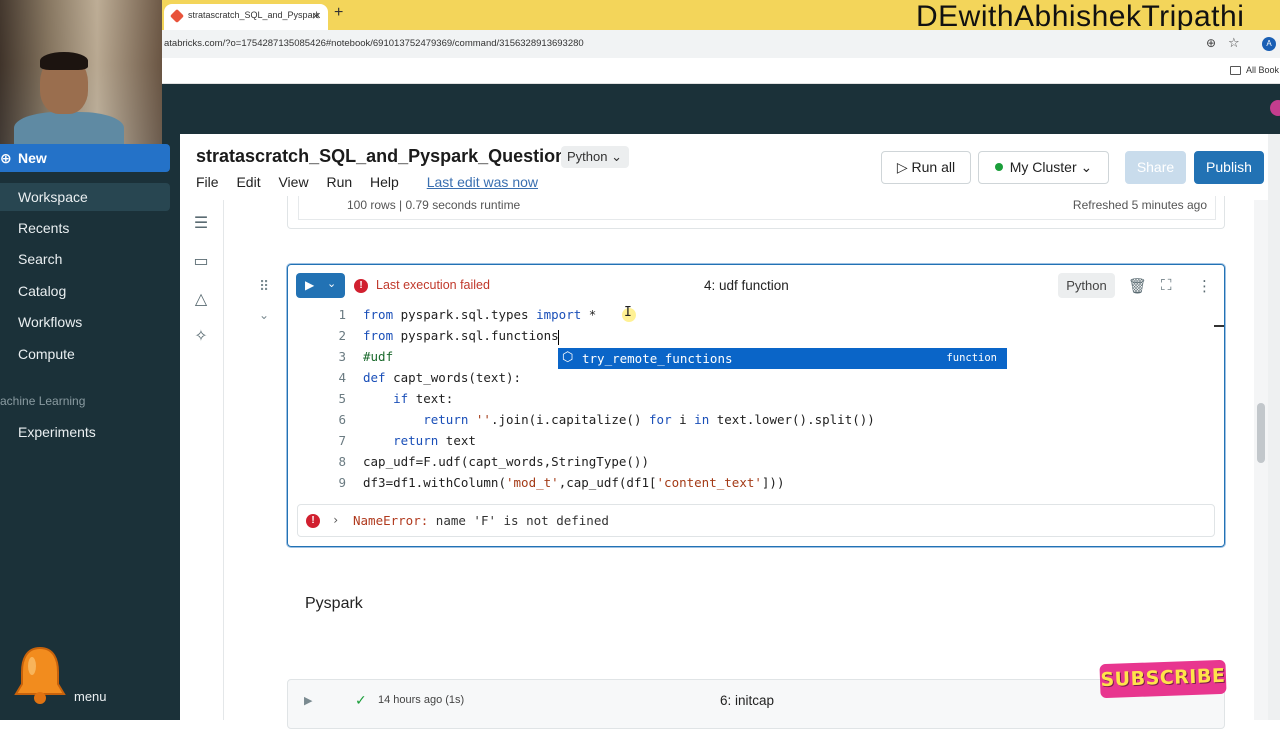 This screenshot has height=729, width=1280. I want to click on code-token: cap_udf=F.udf(capt_words,StringType()), so click(506, 461).